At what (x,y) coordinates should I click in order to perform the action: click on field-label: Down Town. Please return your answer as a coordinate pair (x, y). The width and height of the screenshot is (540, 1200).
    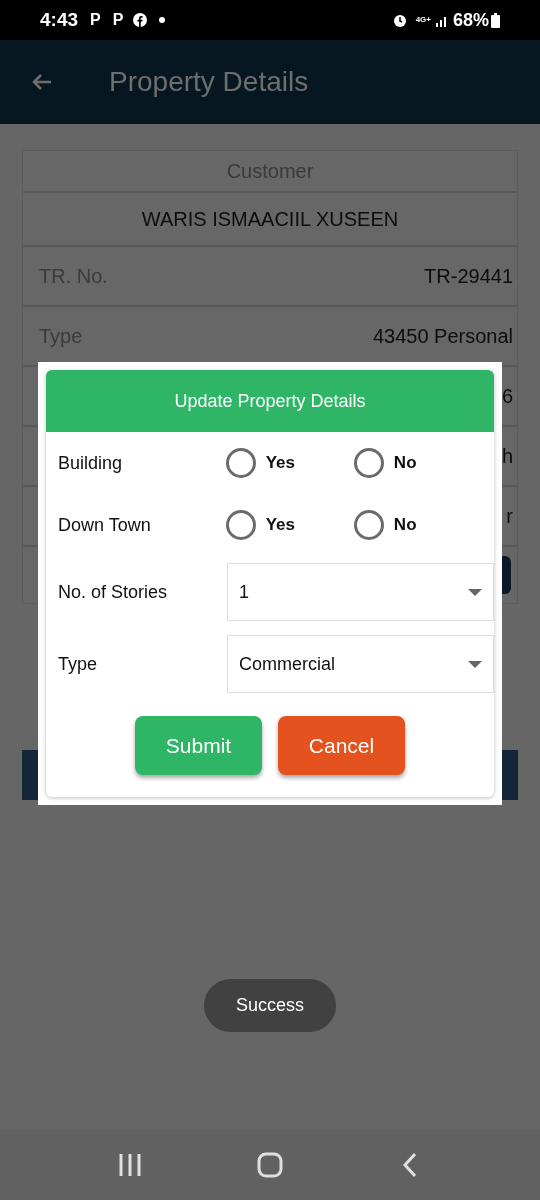
    Looking at the image, I should click on (105, 525).